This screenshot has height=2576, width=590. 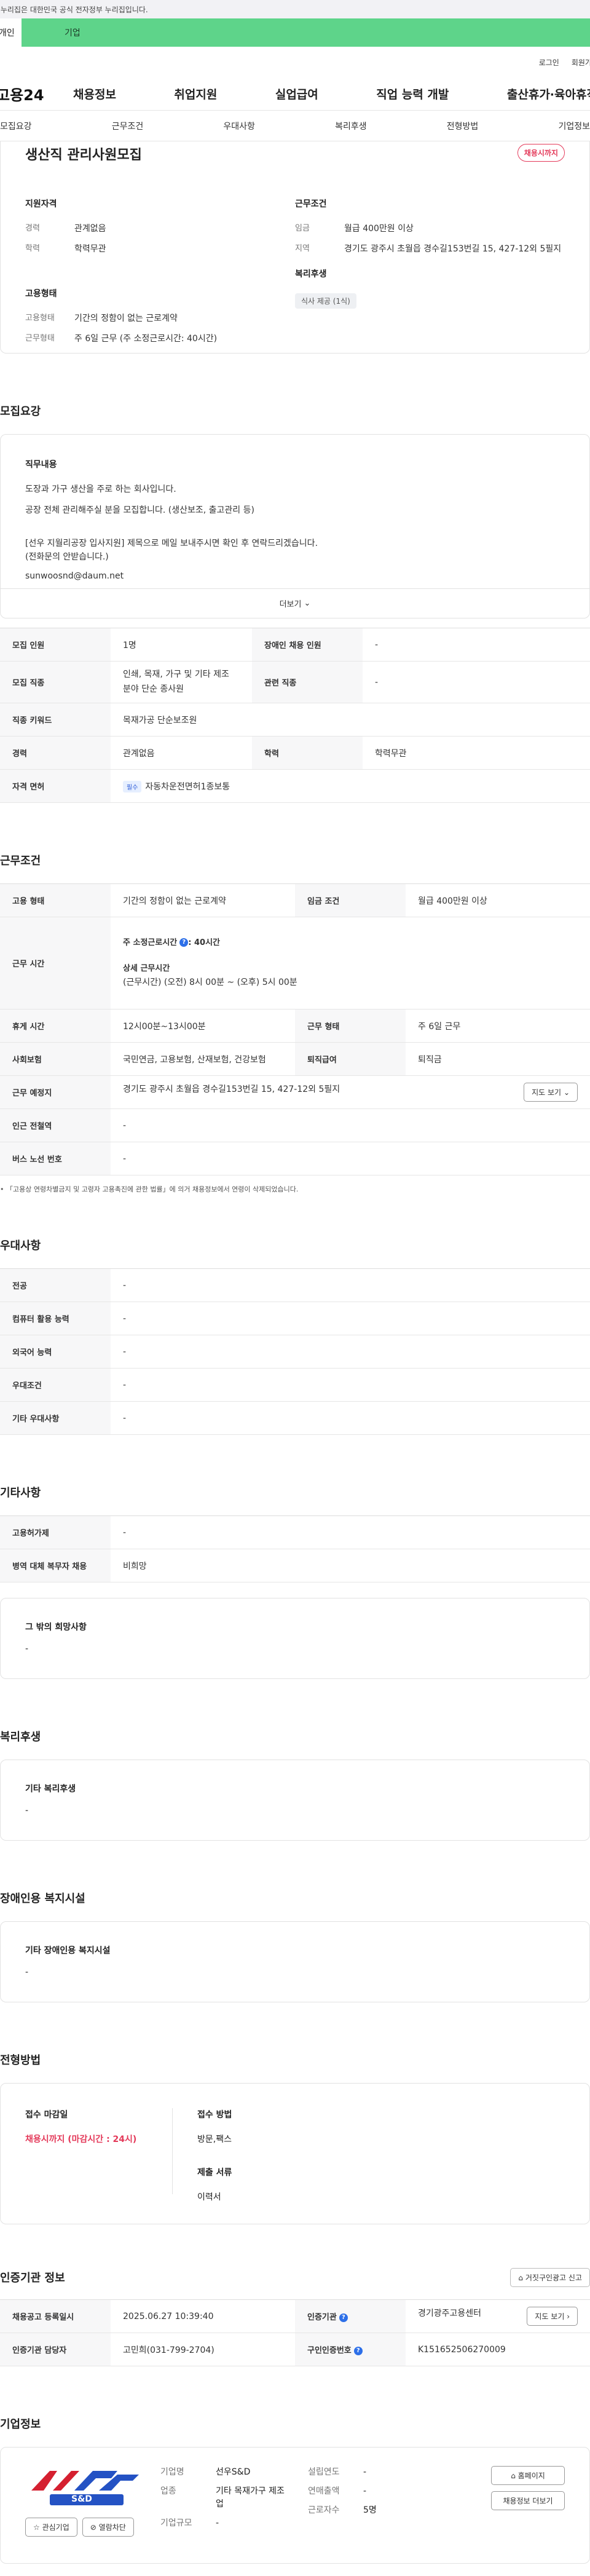 I want to click on row-label: 경력, so click(x=56, y=753).